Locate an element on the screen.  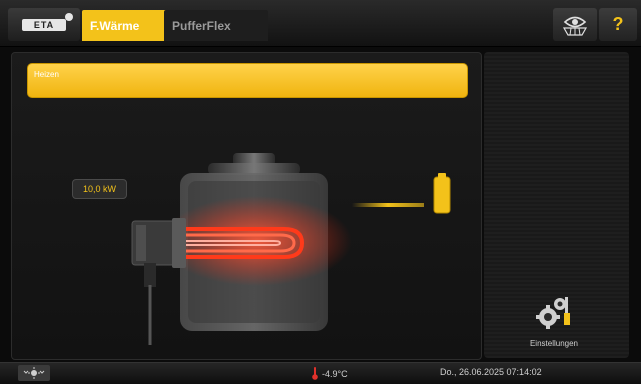
help-label: ? is located at coordinates (618, 24).